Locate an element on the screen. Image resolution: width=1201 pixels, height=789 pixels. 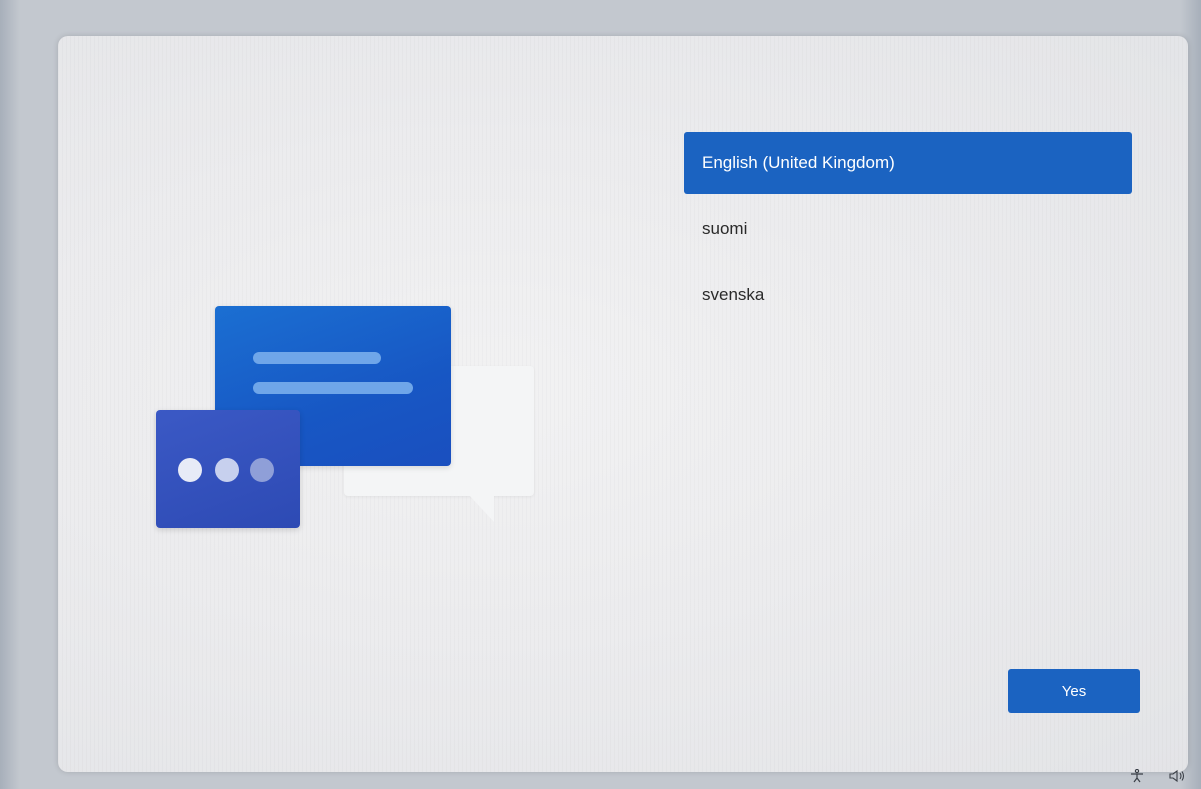
accessibility-icon is located at coordinates (1137, 777).